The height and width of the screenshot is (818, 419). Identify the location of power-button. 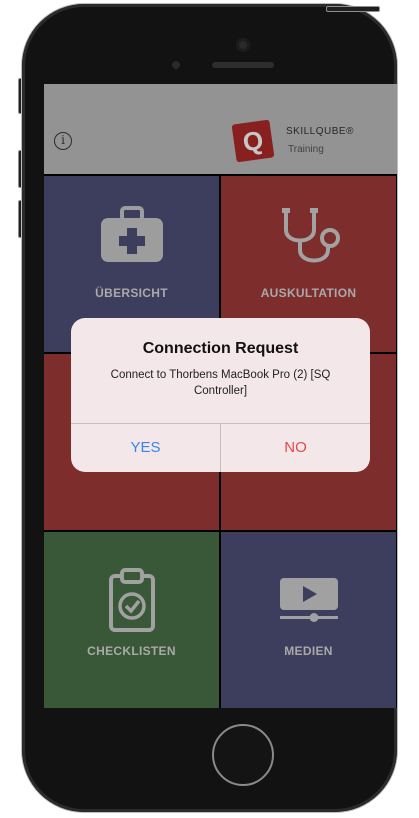
(353, 9).